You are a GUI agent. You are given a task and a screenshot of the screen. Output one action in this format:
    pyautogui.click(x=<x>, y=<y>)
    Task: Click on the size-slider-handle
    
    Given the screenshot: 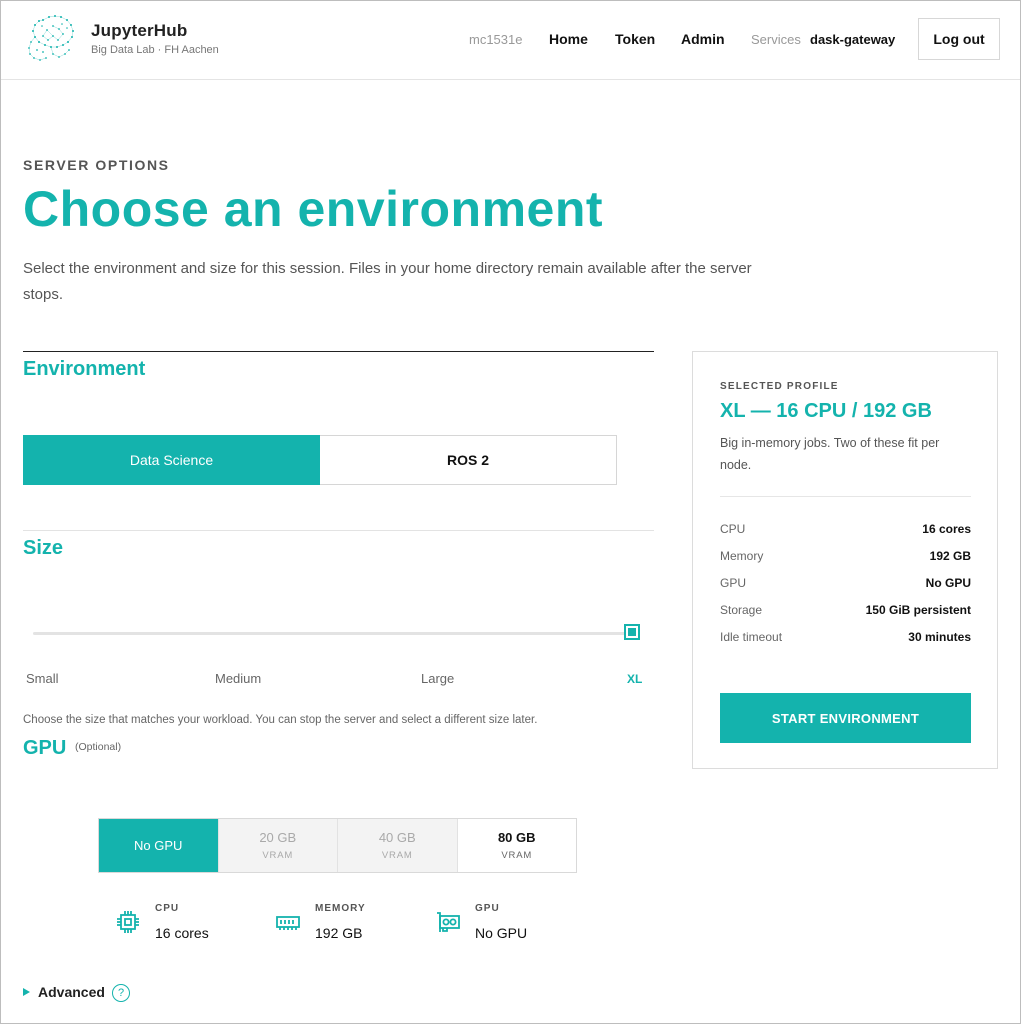 What is the action you would take?
    pyautogui.click(x=632, y=632)
    